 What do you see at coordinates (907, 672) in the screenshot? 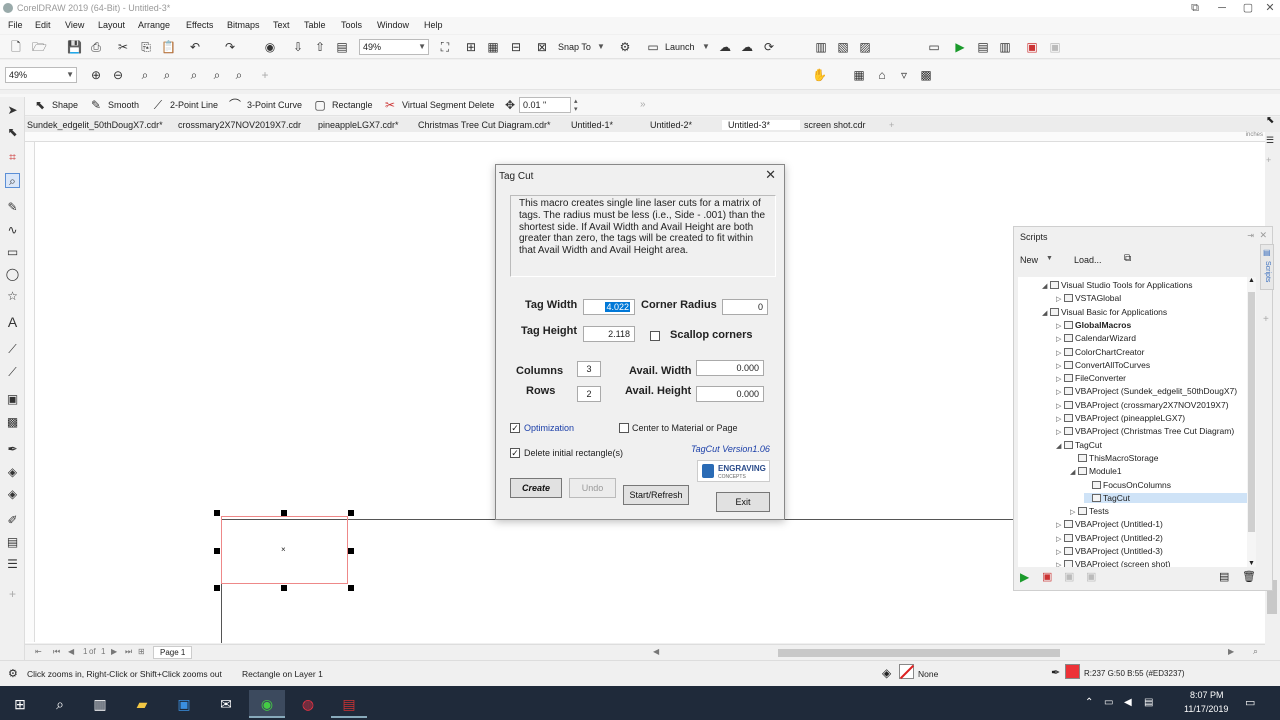
I see `no-fill-swatch` at bounding box center [907, 672].